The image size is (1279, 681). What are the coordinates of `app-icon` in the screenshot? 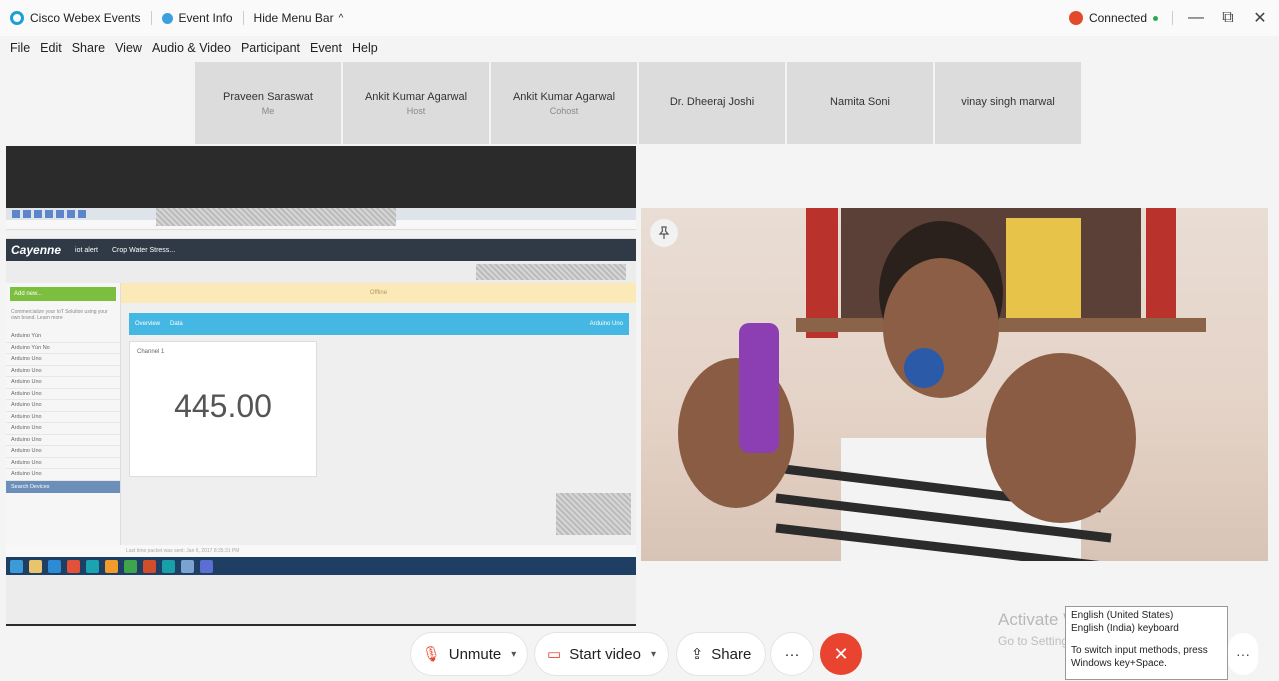 It's located at (168, 566).